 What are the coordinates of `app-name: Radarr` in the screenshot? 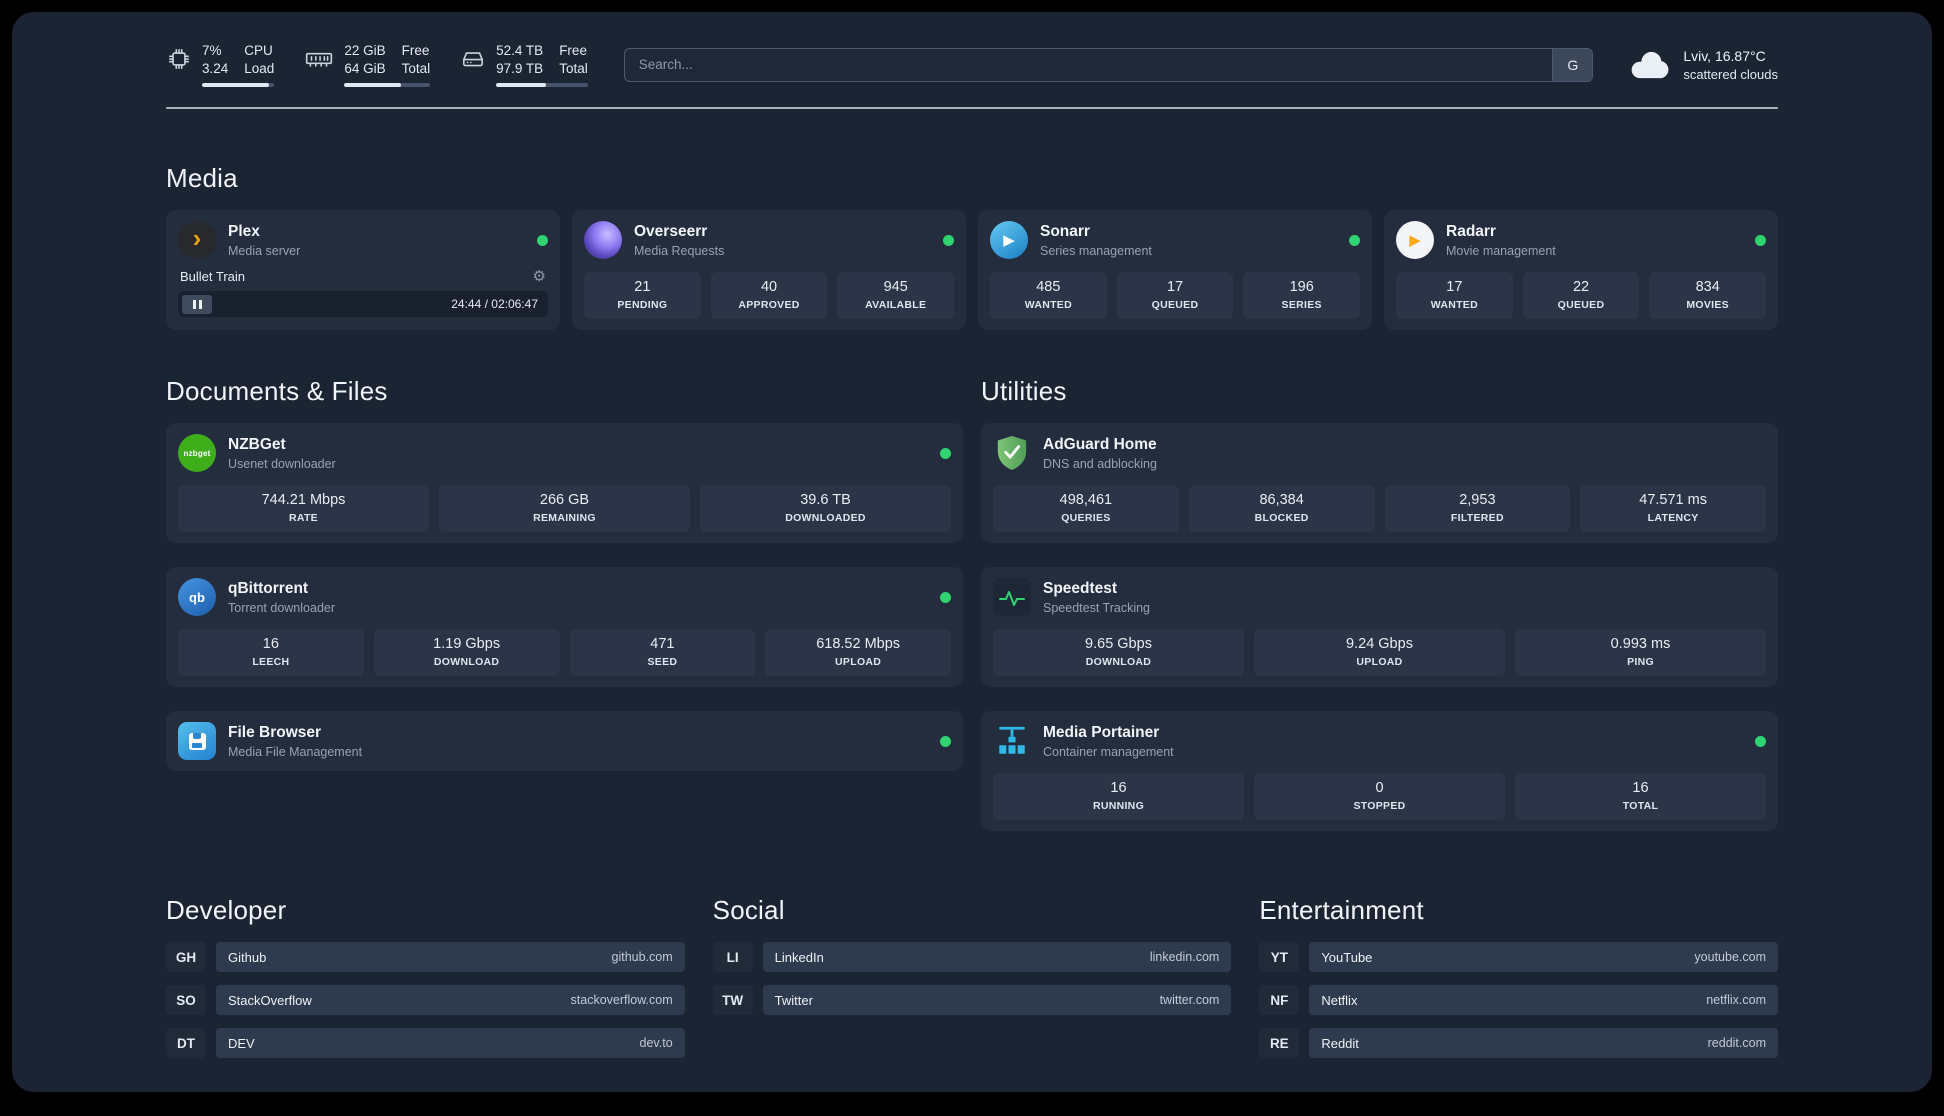 It's located at (1471, 231).